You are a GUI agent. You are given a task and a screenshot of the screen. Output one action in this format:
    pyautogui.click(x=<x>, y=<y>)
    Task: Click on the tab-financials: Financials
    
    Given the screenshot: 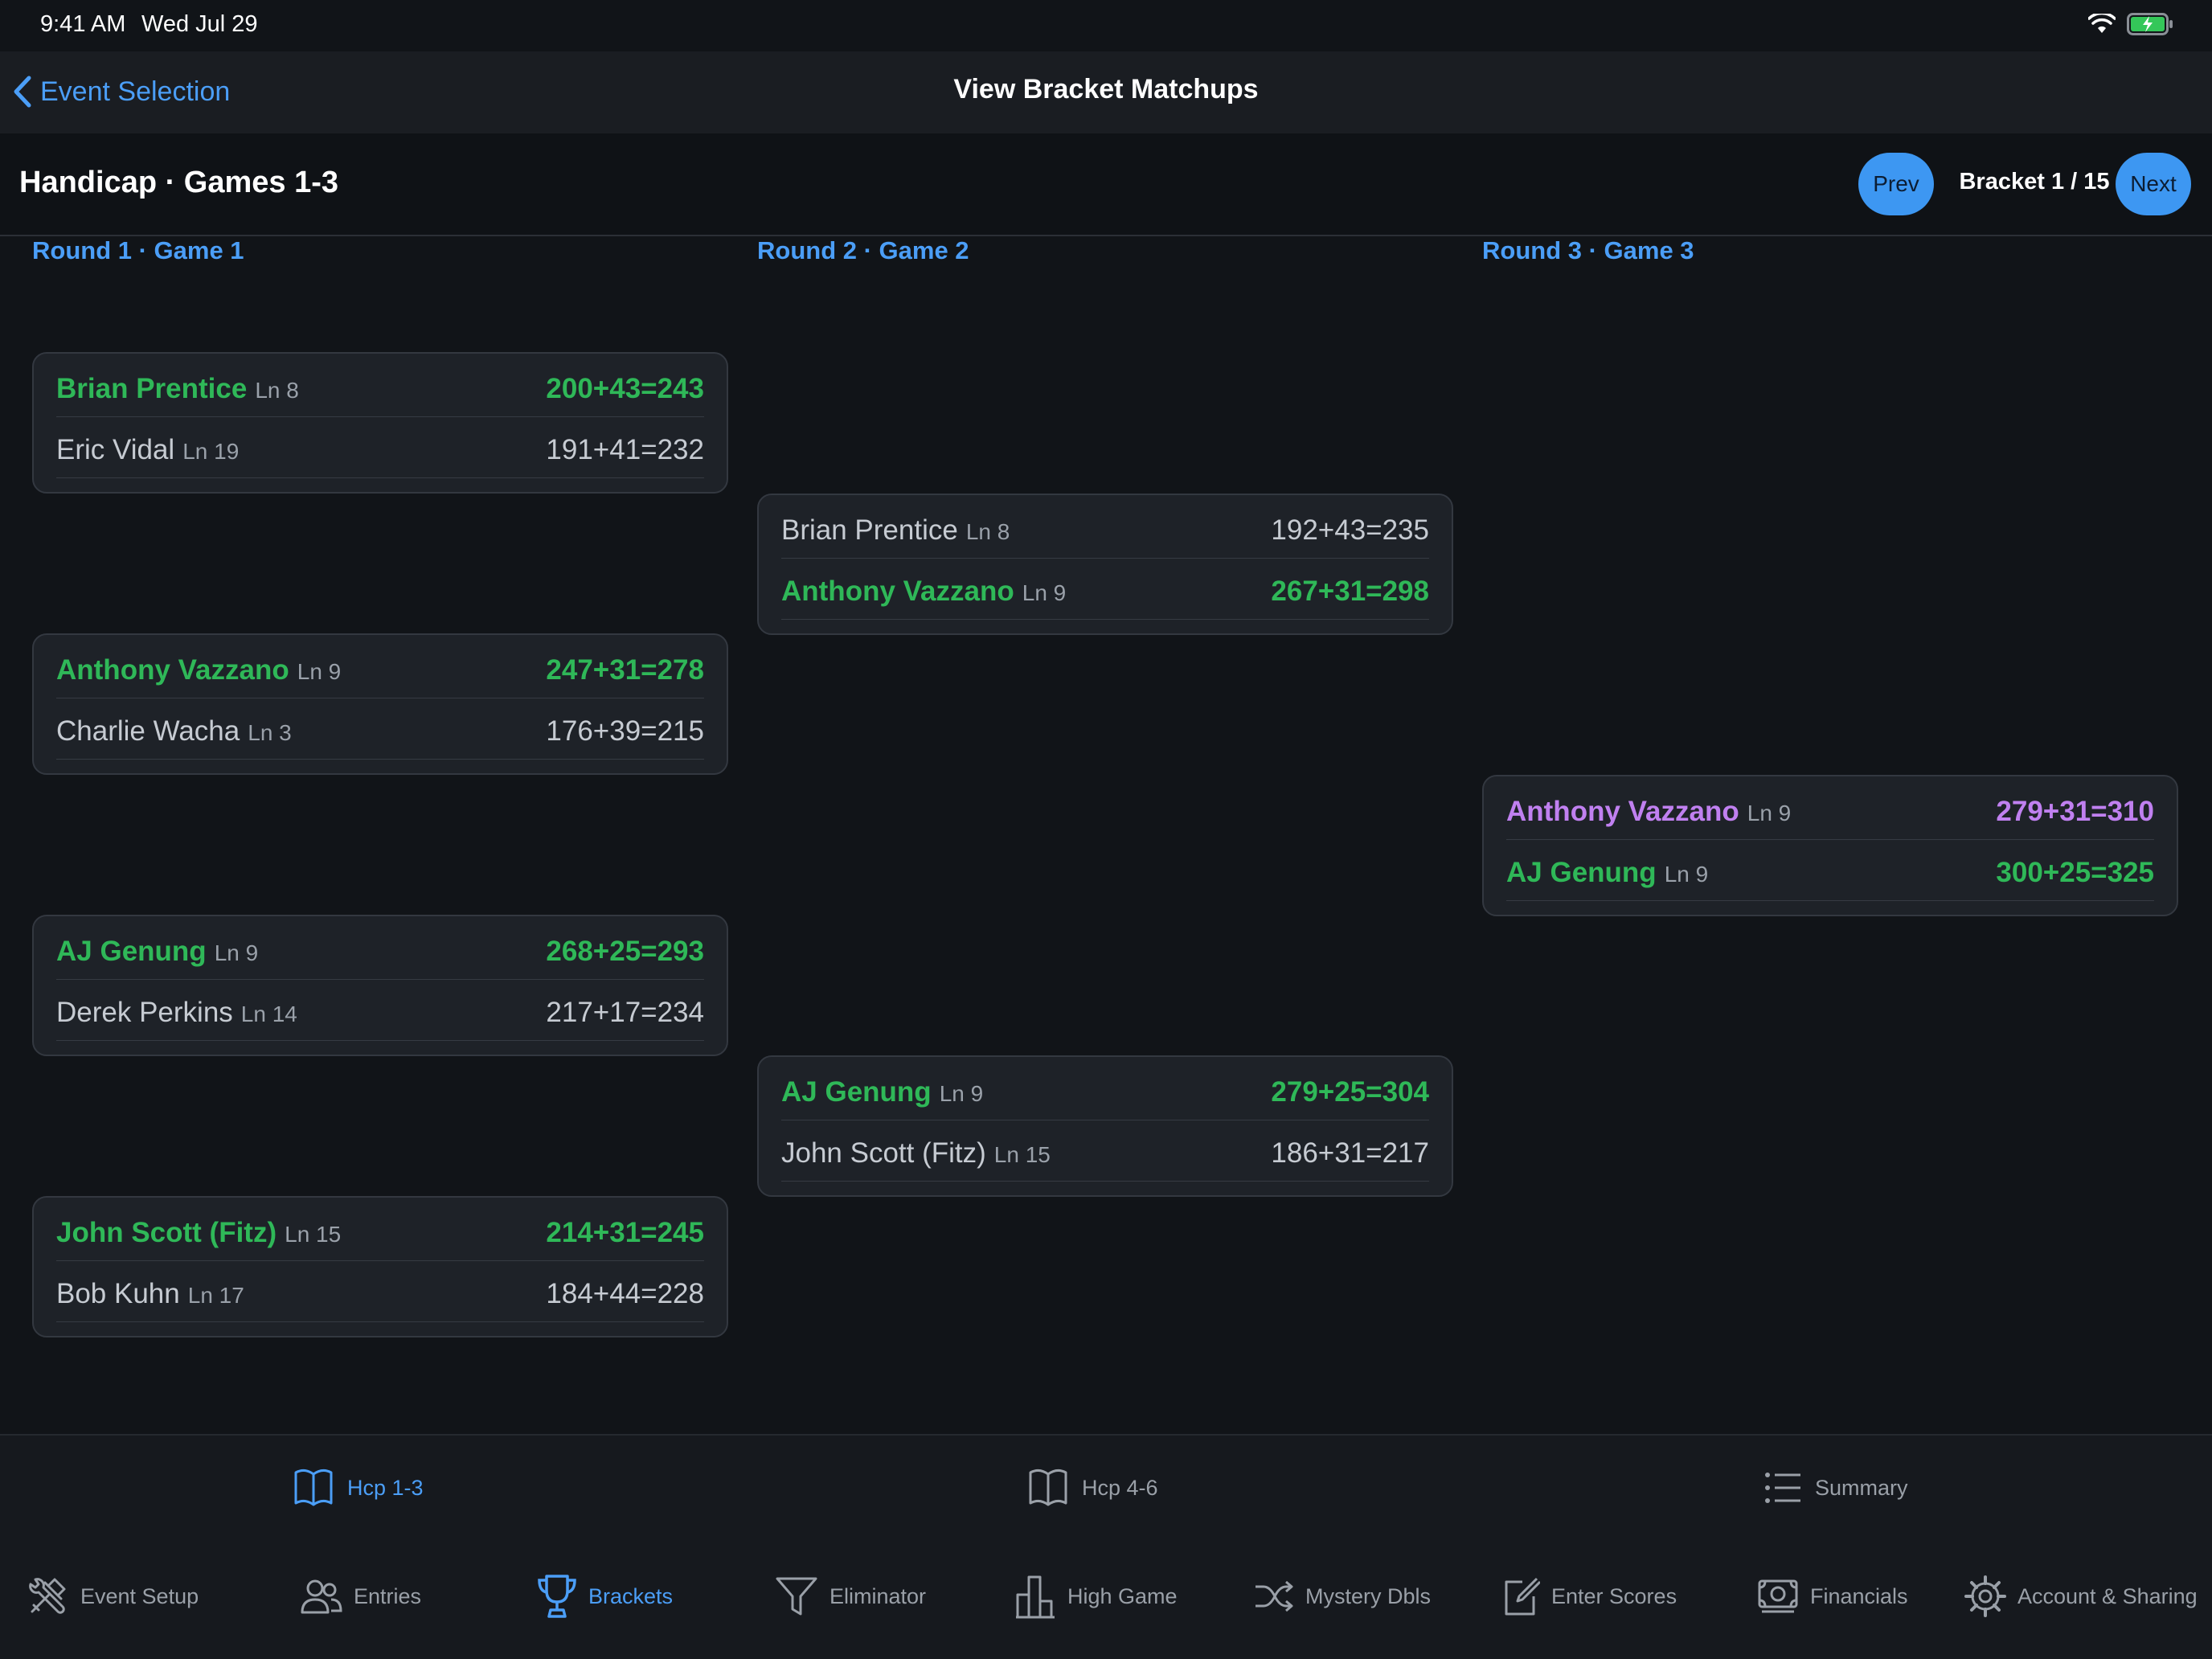 What is the action you would take?
    pyautogui.click(x=1833, y=1596)
    